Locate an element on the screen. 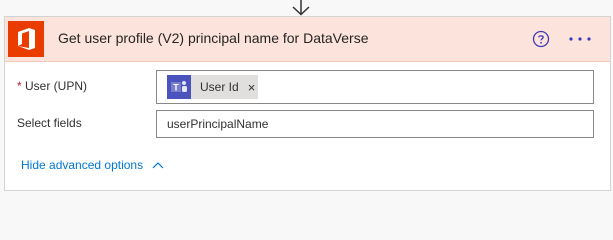 This screenshot has width=613, height=240. select-fields-label: Select fields is located at coordinates (49, 123).